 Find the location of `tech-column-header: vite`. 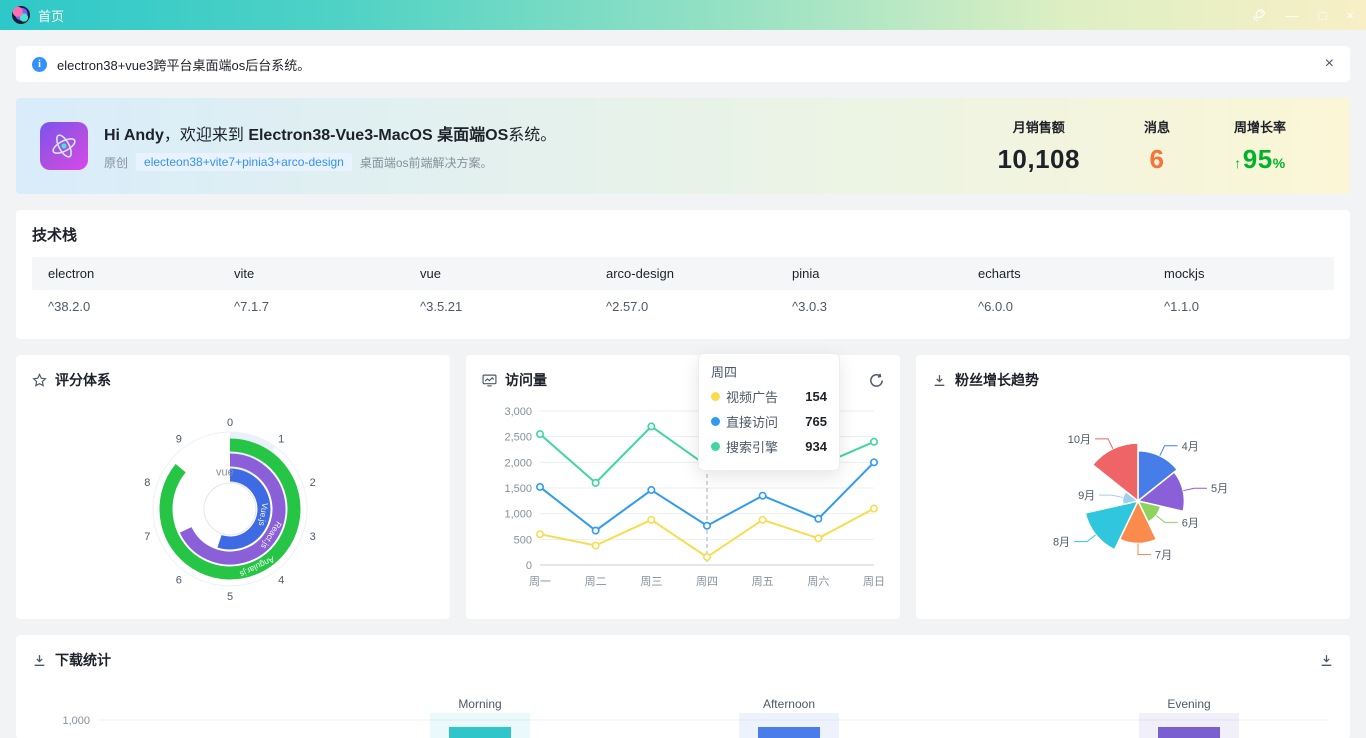

tech-column-header: vite is located at coordinates (244, 273).